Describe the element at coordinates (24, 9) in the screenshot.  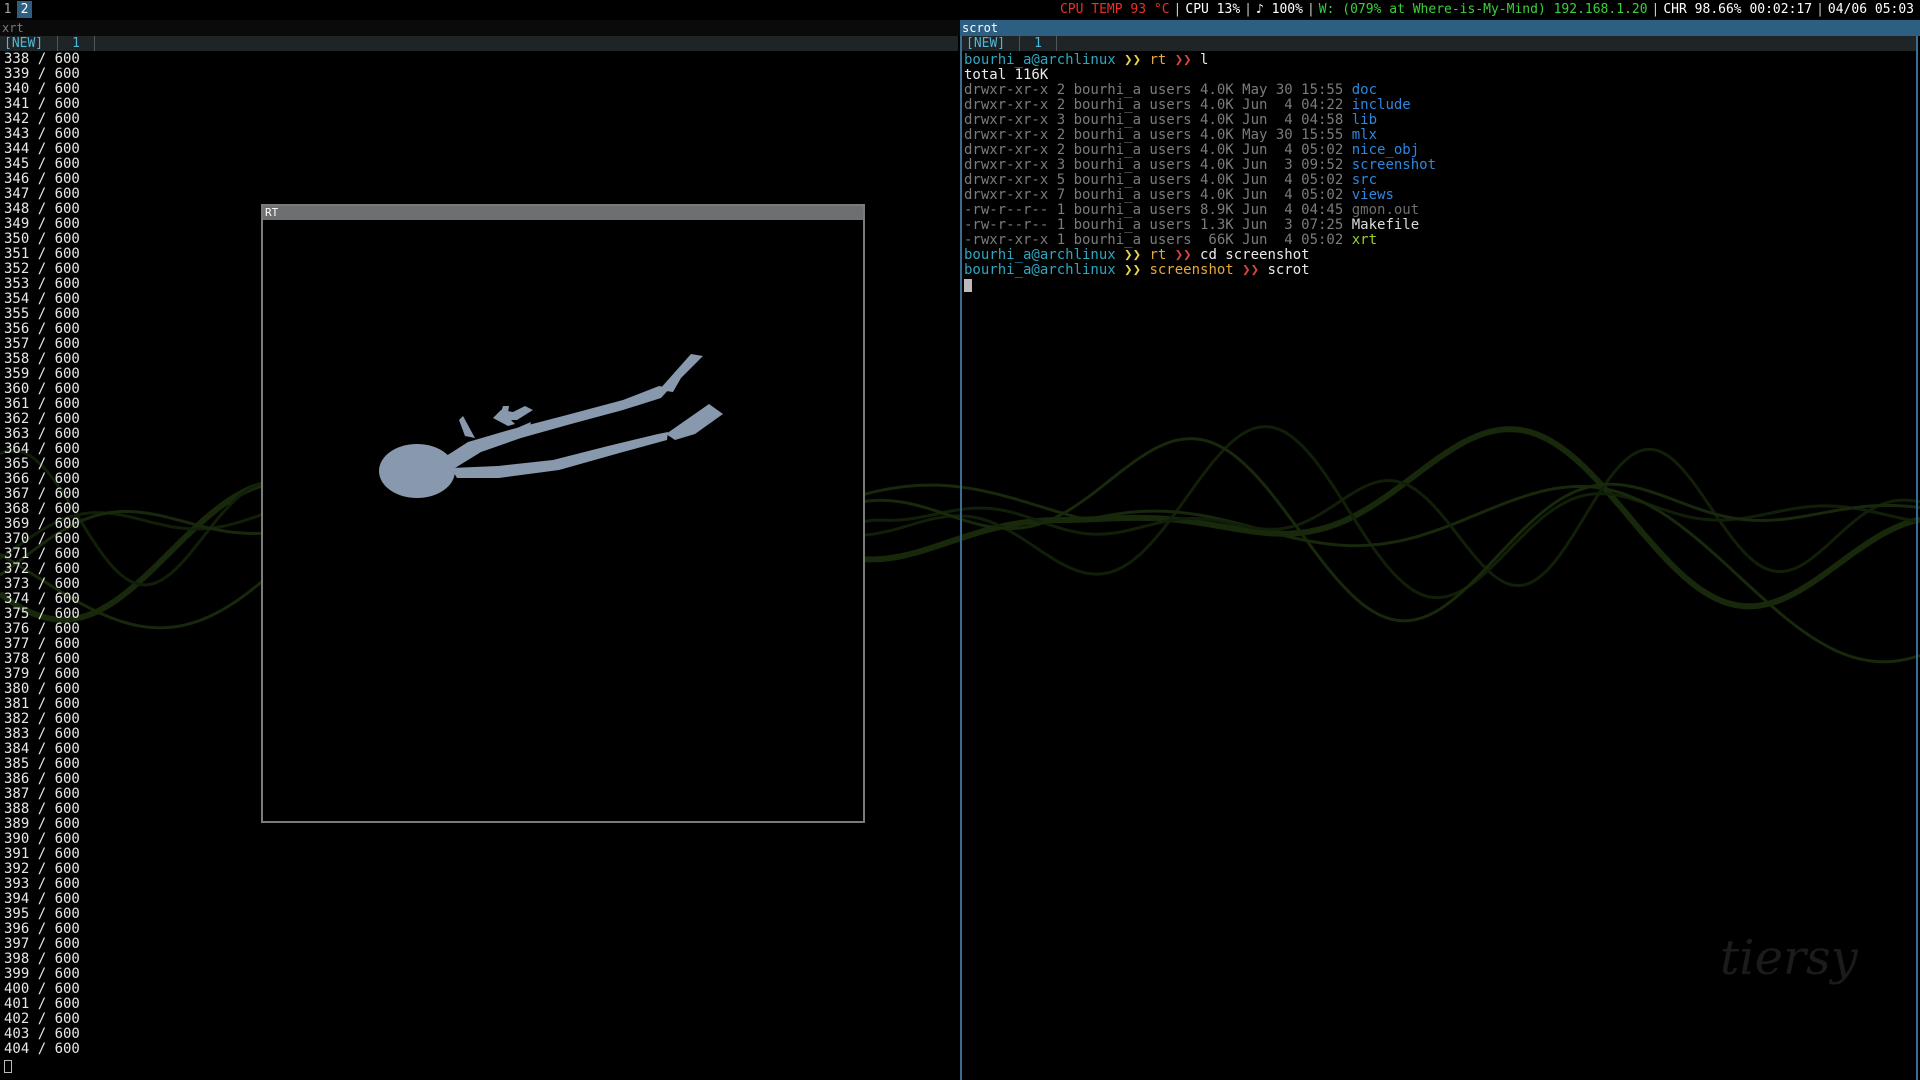
I see `workspace-2-button: 2` at that location.